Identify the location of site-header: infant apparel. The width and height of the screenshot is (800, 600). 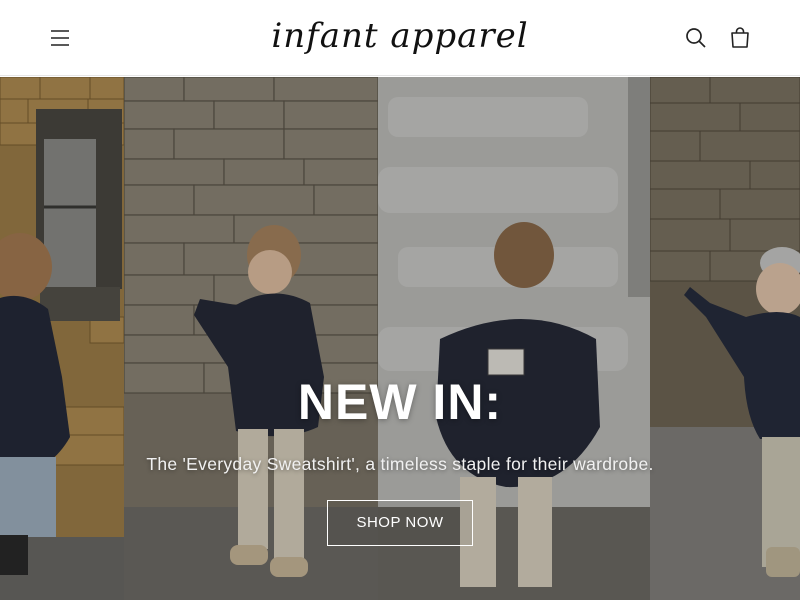
(400, 38).